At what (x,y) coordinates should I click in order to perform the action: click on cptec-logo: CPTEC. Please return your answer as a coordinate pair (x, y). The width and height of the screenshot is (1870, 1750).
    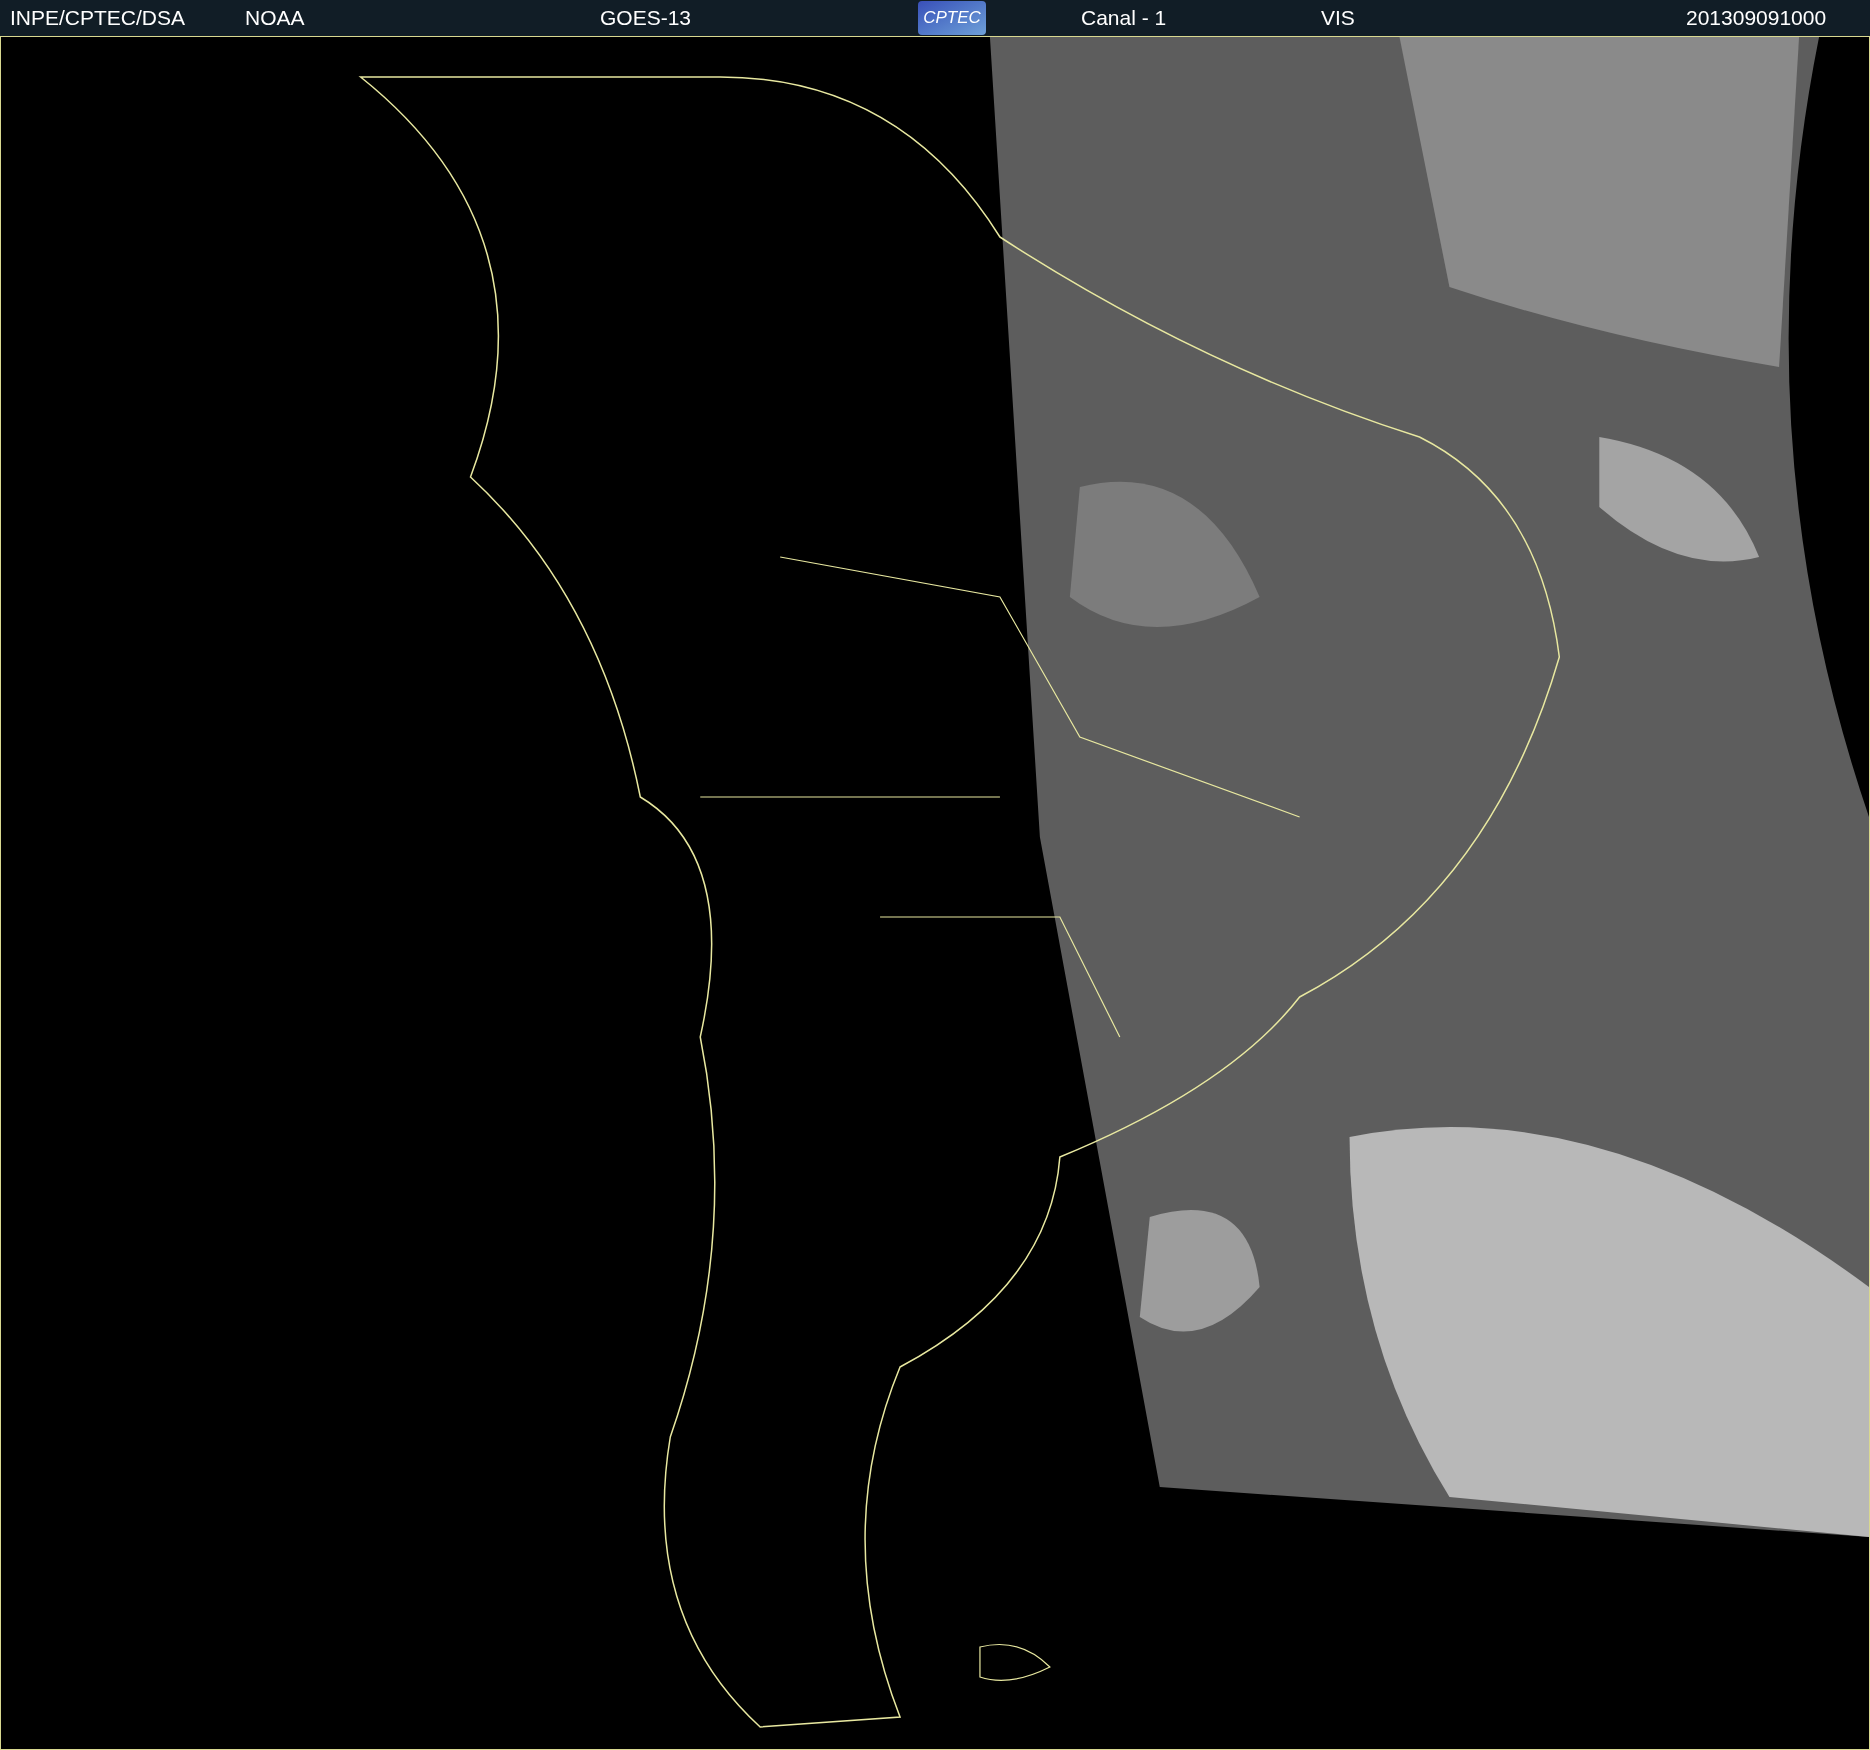
    Looking at the image, I should click on (952, 18).